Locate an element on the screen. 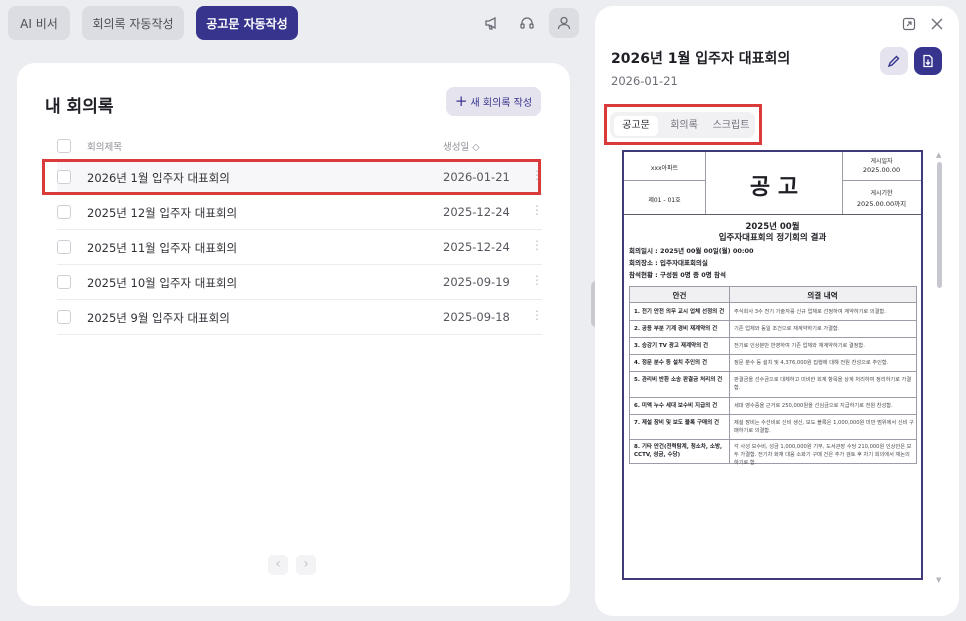 Image resolution: width=966 pixels, height=621 pixels. new-minutes-button: + 새 회의록 작성 is located at coordinates (493, 101).